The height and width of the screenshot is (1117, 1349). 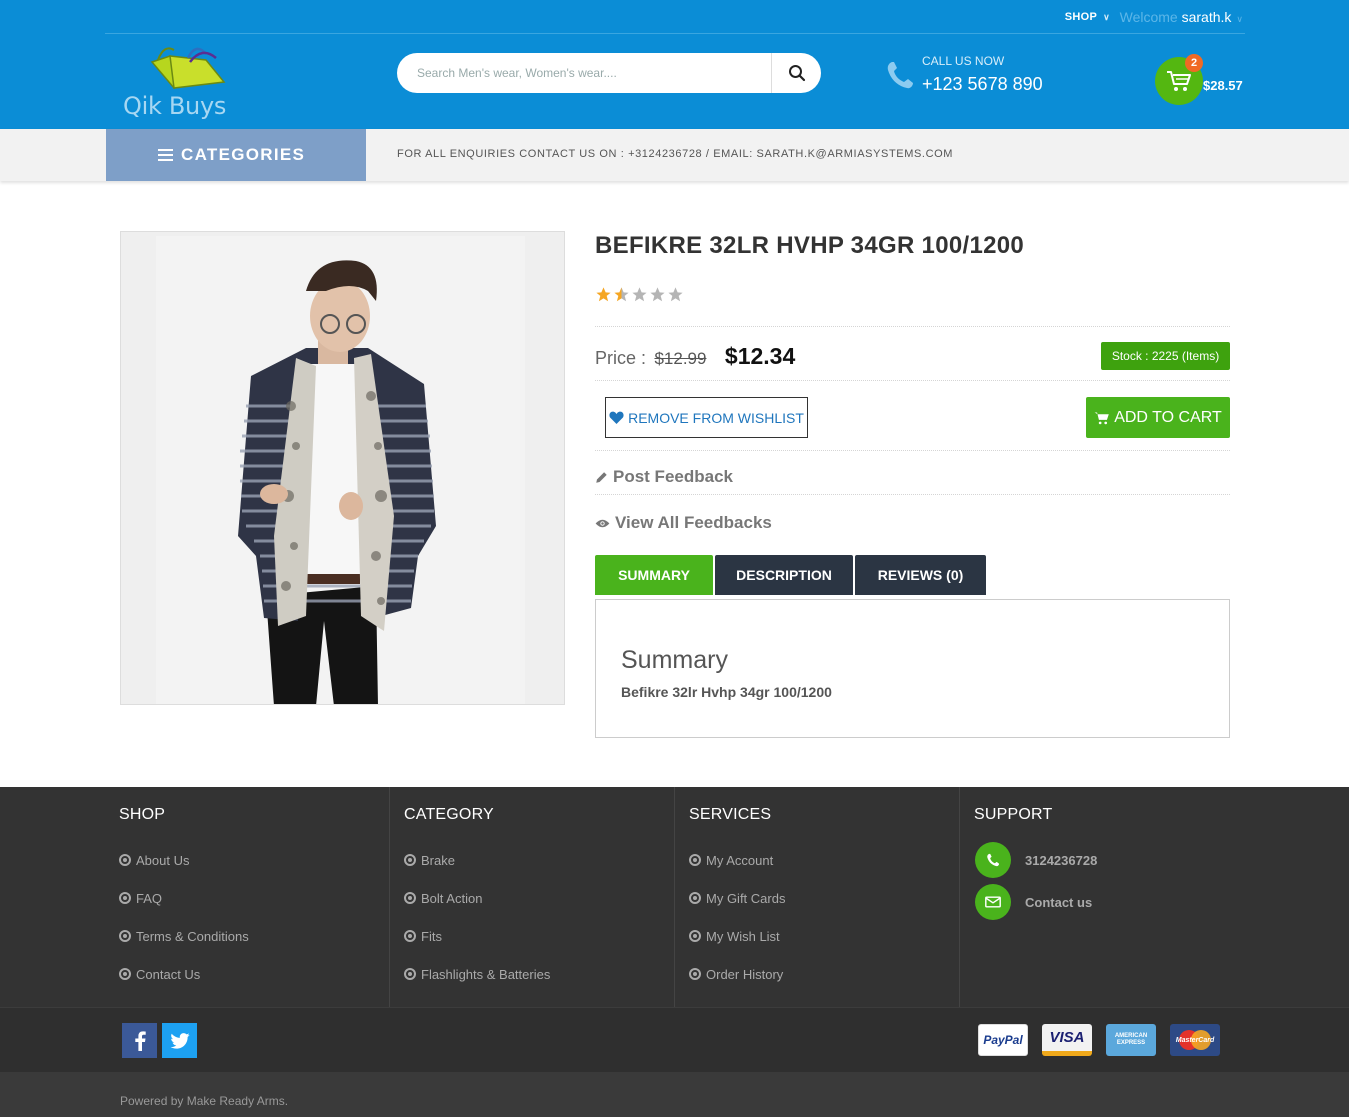 I want to click on footer-link-label: My Account, so click(x=740, y=860).